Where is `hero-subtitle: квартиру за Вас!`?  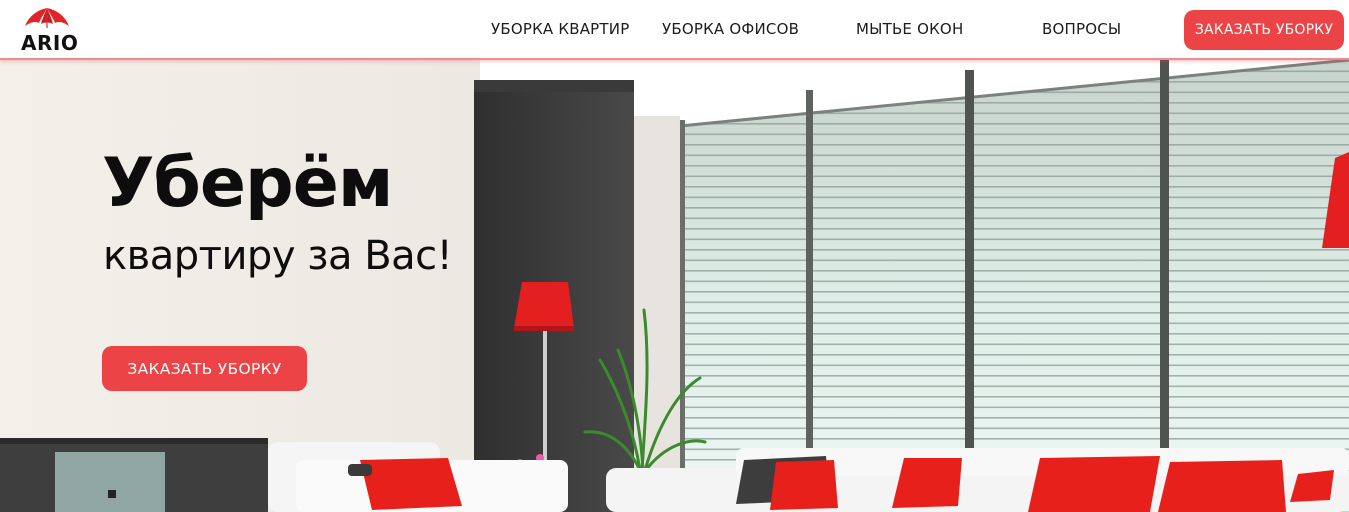 hero-subtitle: квартиру за Вас! is located at coordinates (278, 256).